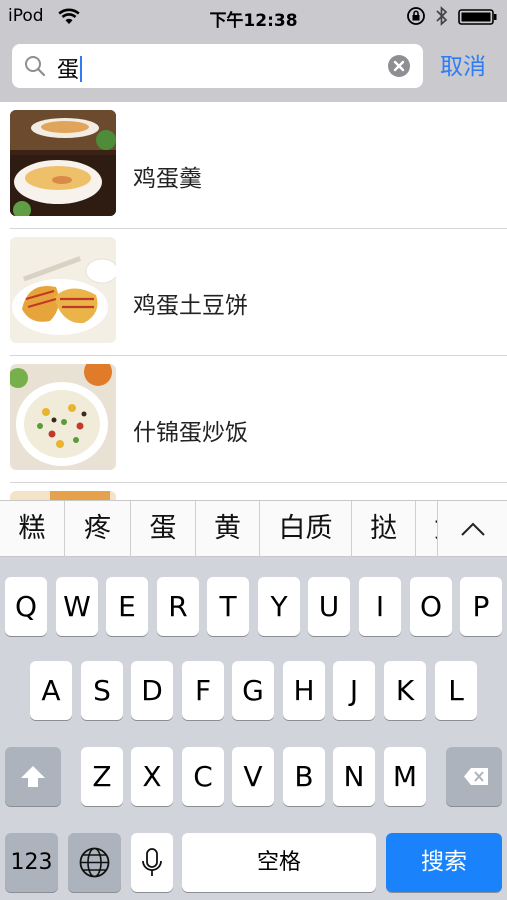 The width and height of the screenshot is (507, 900). Describe the element at coordinates (31, 862) in the screenshot. I see `numbers-key: 123` at that location.